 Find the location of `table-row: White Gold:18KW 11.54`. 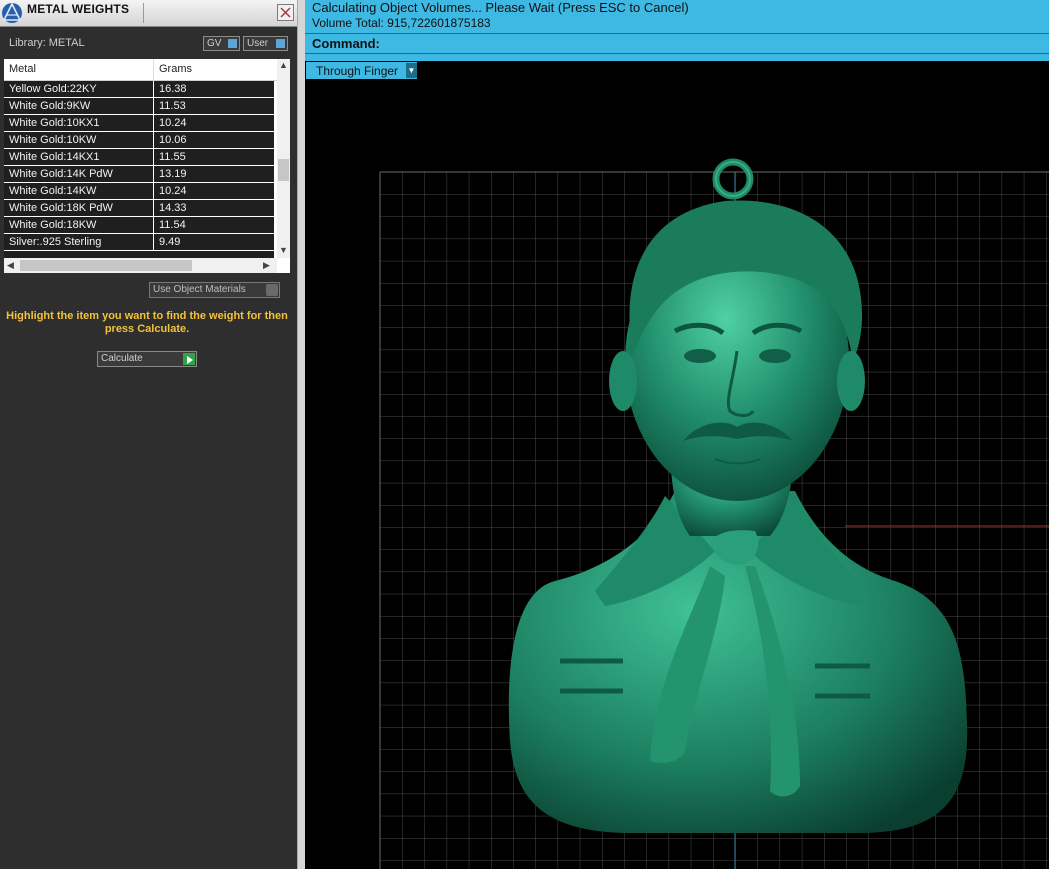

table-row: White Gold:18KW 11.54 is located at coordinates (139, 225).